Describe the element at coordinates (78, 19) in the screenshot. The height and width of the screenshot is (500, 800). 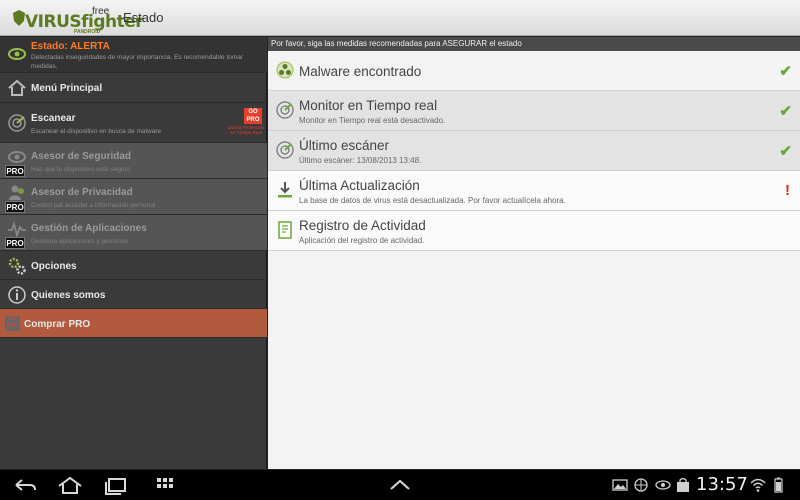
I see `virusfighter-logo: VIRUSfighter free PANDROID` at that location.